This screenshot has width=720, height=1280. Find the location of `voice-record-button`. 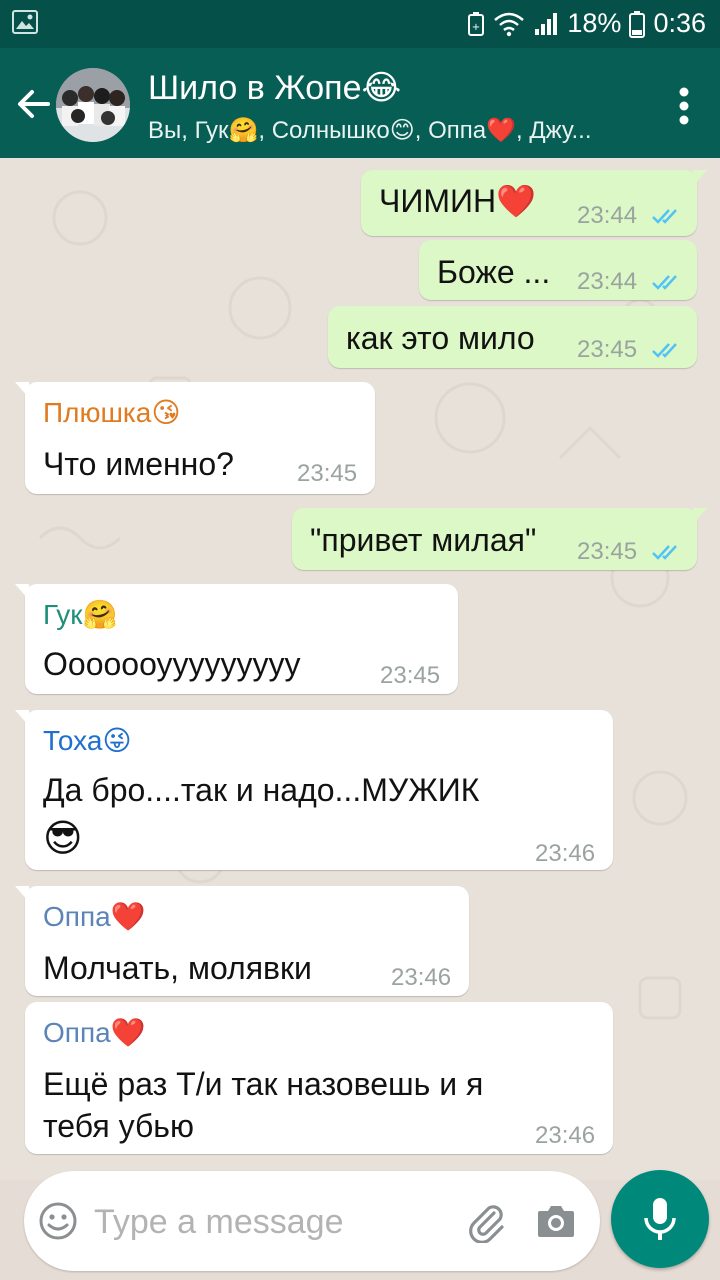

voice-record-button is located at coordinates (660, 1219).